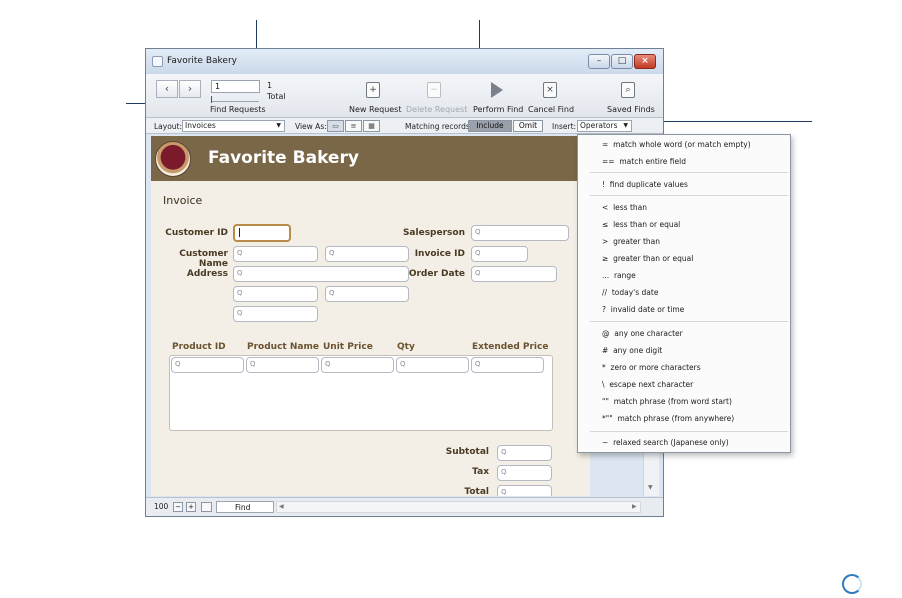  What do you see at coordinates (507, 365) in the screenshot?
I see `extended-price-field: Q` at bounding box center [507, 365].